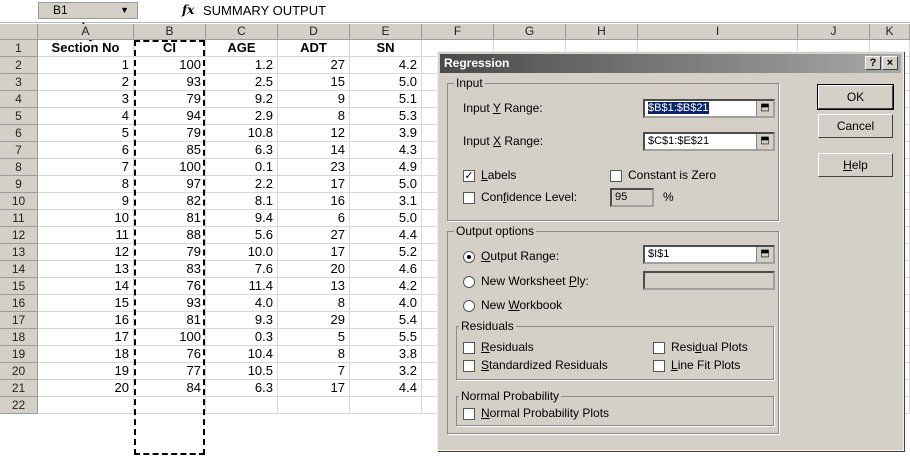  I want to click on cell: 83, so click(170, 269).